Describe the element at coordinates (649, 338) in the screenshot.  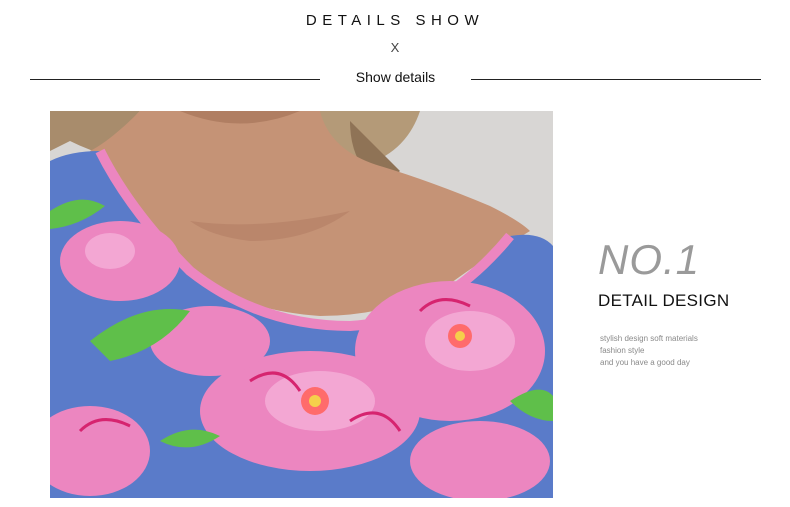
I see `feature-description-line: stylish design soft materials` at that location.